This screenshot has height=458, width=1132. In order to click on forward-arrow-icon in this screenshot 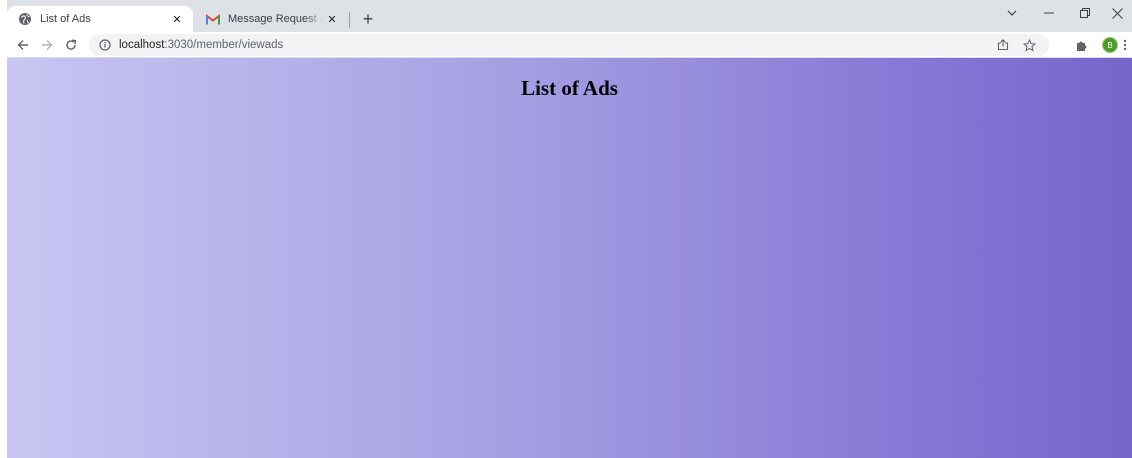, I will do `click(47, 45)`.